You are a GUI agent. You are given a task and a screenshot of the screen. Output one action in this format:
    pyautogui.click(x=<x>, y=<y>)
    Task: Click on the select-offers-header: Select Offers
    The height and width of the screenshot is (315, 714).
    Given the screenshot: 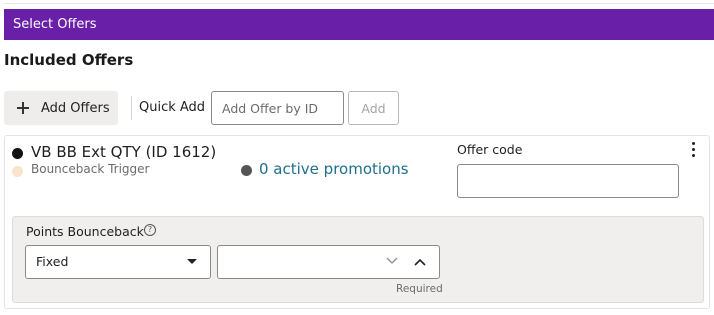 What is the action you would take?
    pyautogui.click(x=359, y=24)
    